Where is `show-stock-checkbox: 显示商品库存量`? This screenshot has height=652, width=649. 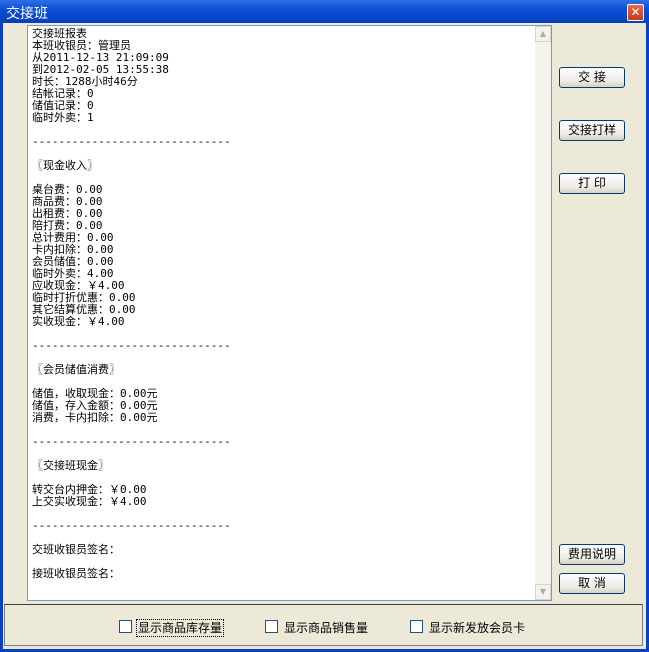
show-stock-checkbox: 显示商品库存量 is located at coordinates (172, 628).